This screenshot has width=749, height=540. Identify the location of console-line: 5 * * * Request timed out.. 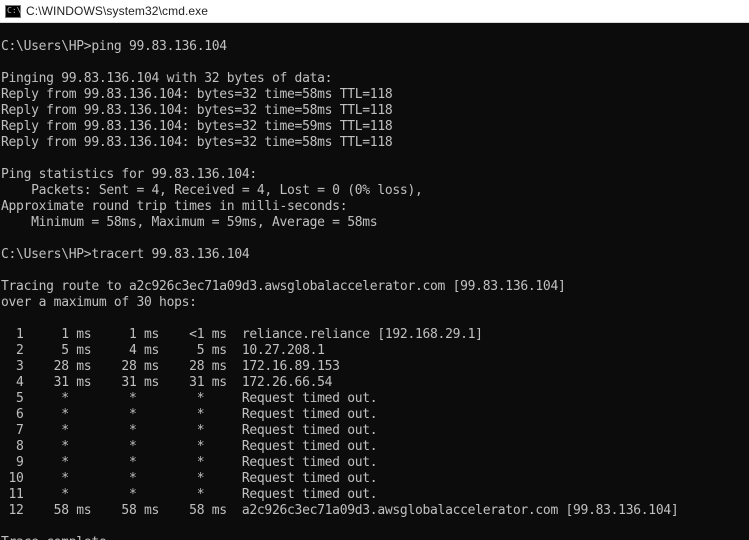
(189, 398).